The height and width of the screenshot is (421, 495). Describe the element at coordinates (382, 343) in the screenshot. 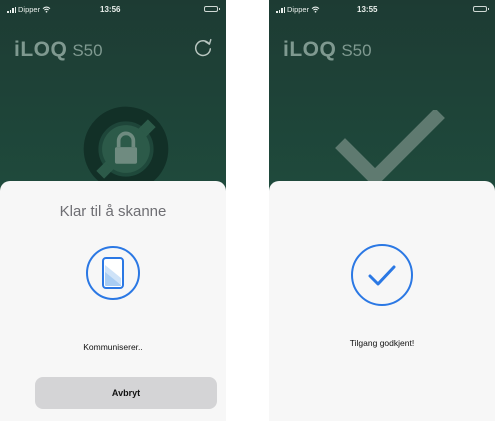

I see `sheet-status: Tilgang godkjent!` at that location.